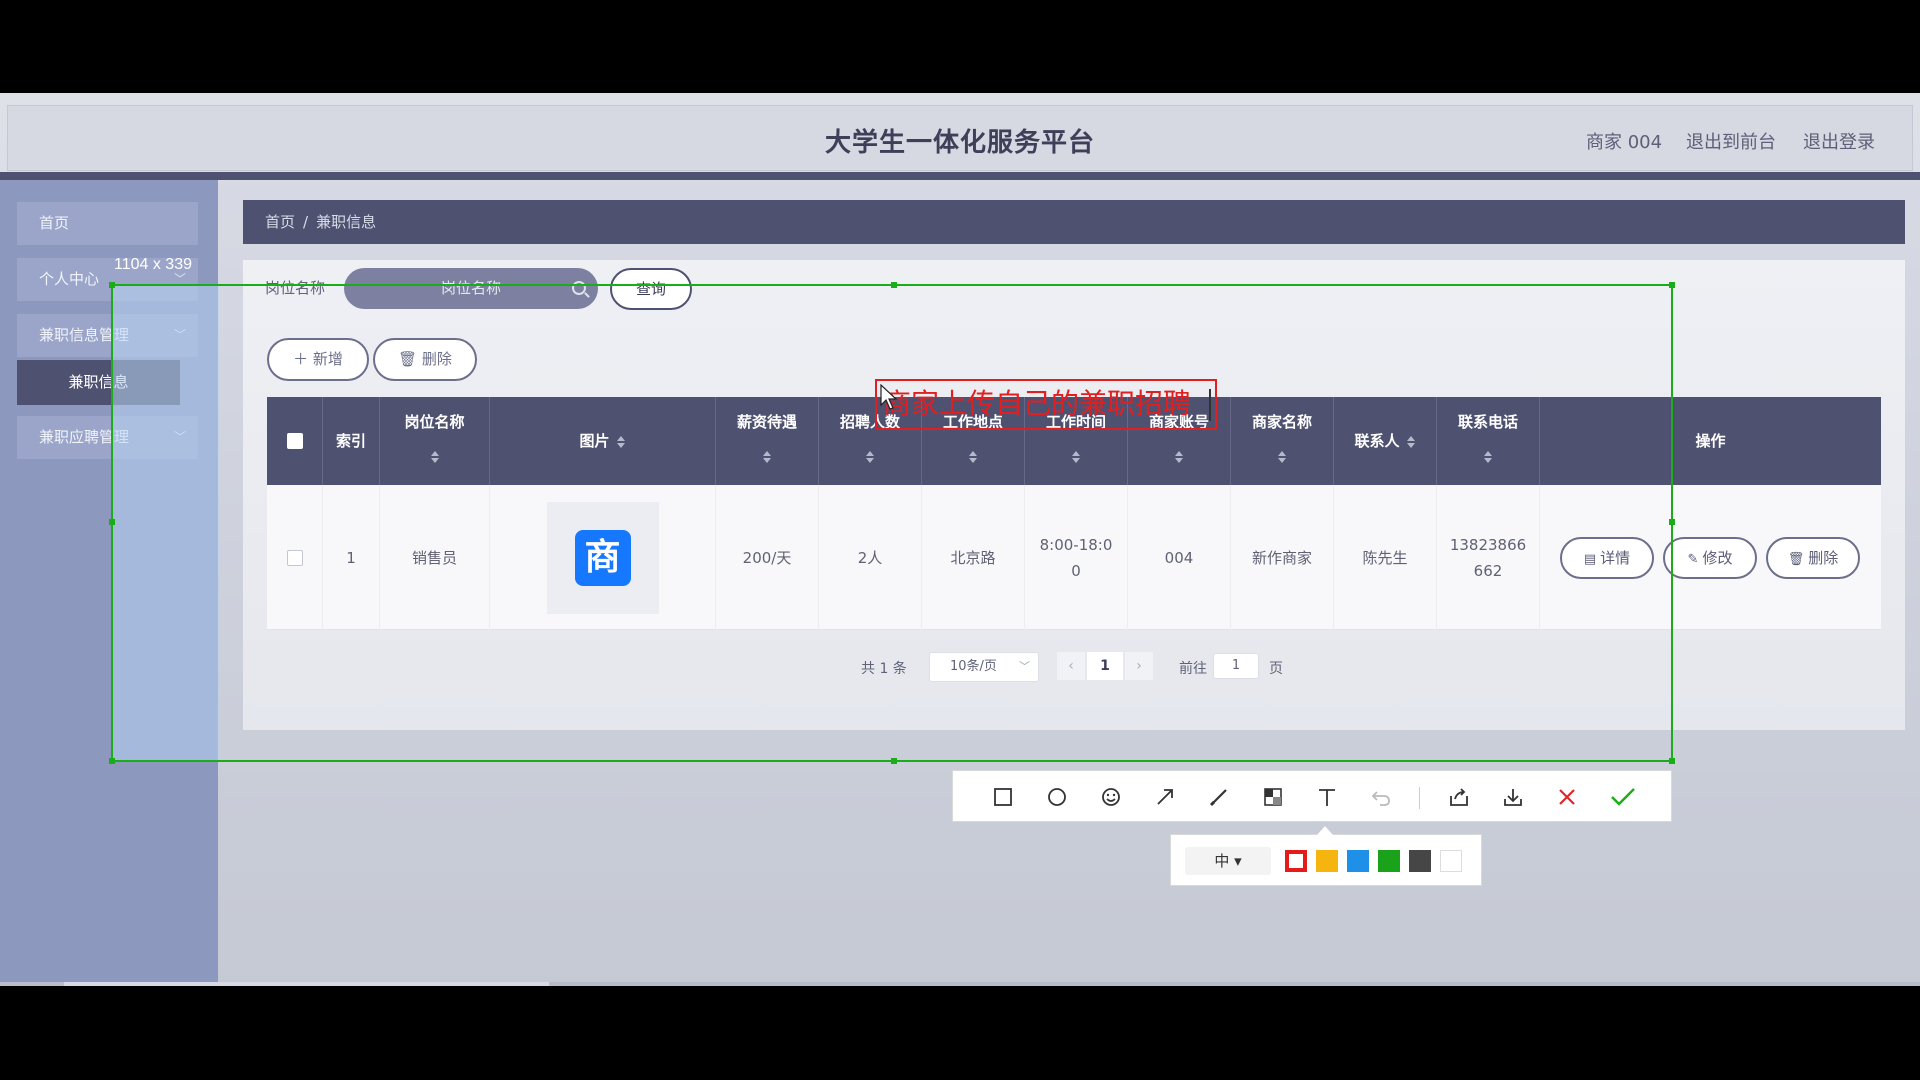 Image resolution: width=1920 pixels, height=1080 pixels. What do you see at coordinates (1296, 861) in the screenshot?
I see `color-swatch-red` at bounding box center [1296, 861].